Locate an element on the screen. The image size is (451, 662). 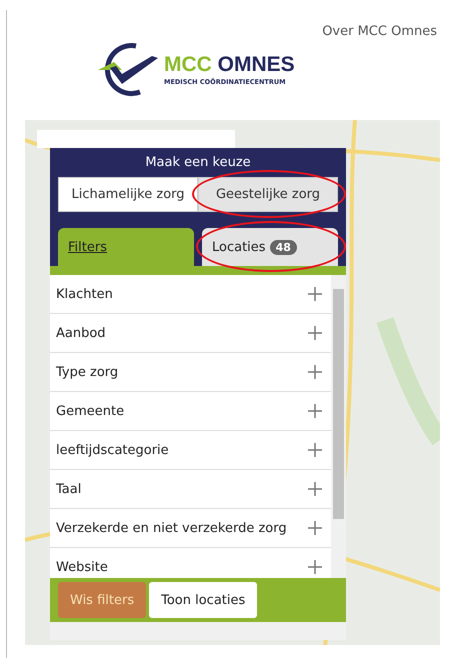
care-type-tab: Geestelijke zorg is located at coordinates (268, 194).